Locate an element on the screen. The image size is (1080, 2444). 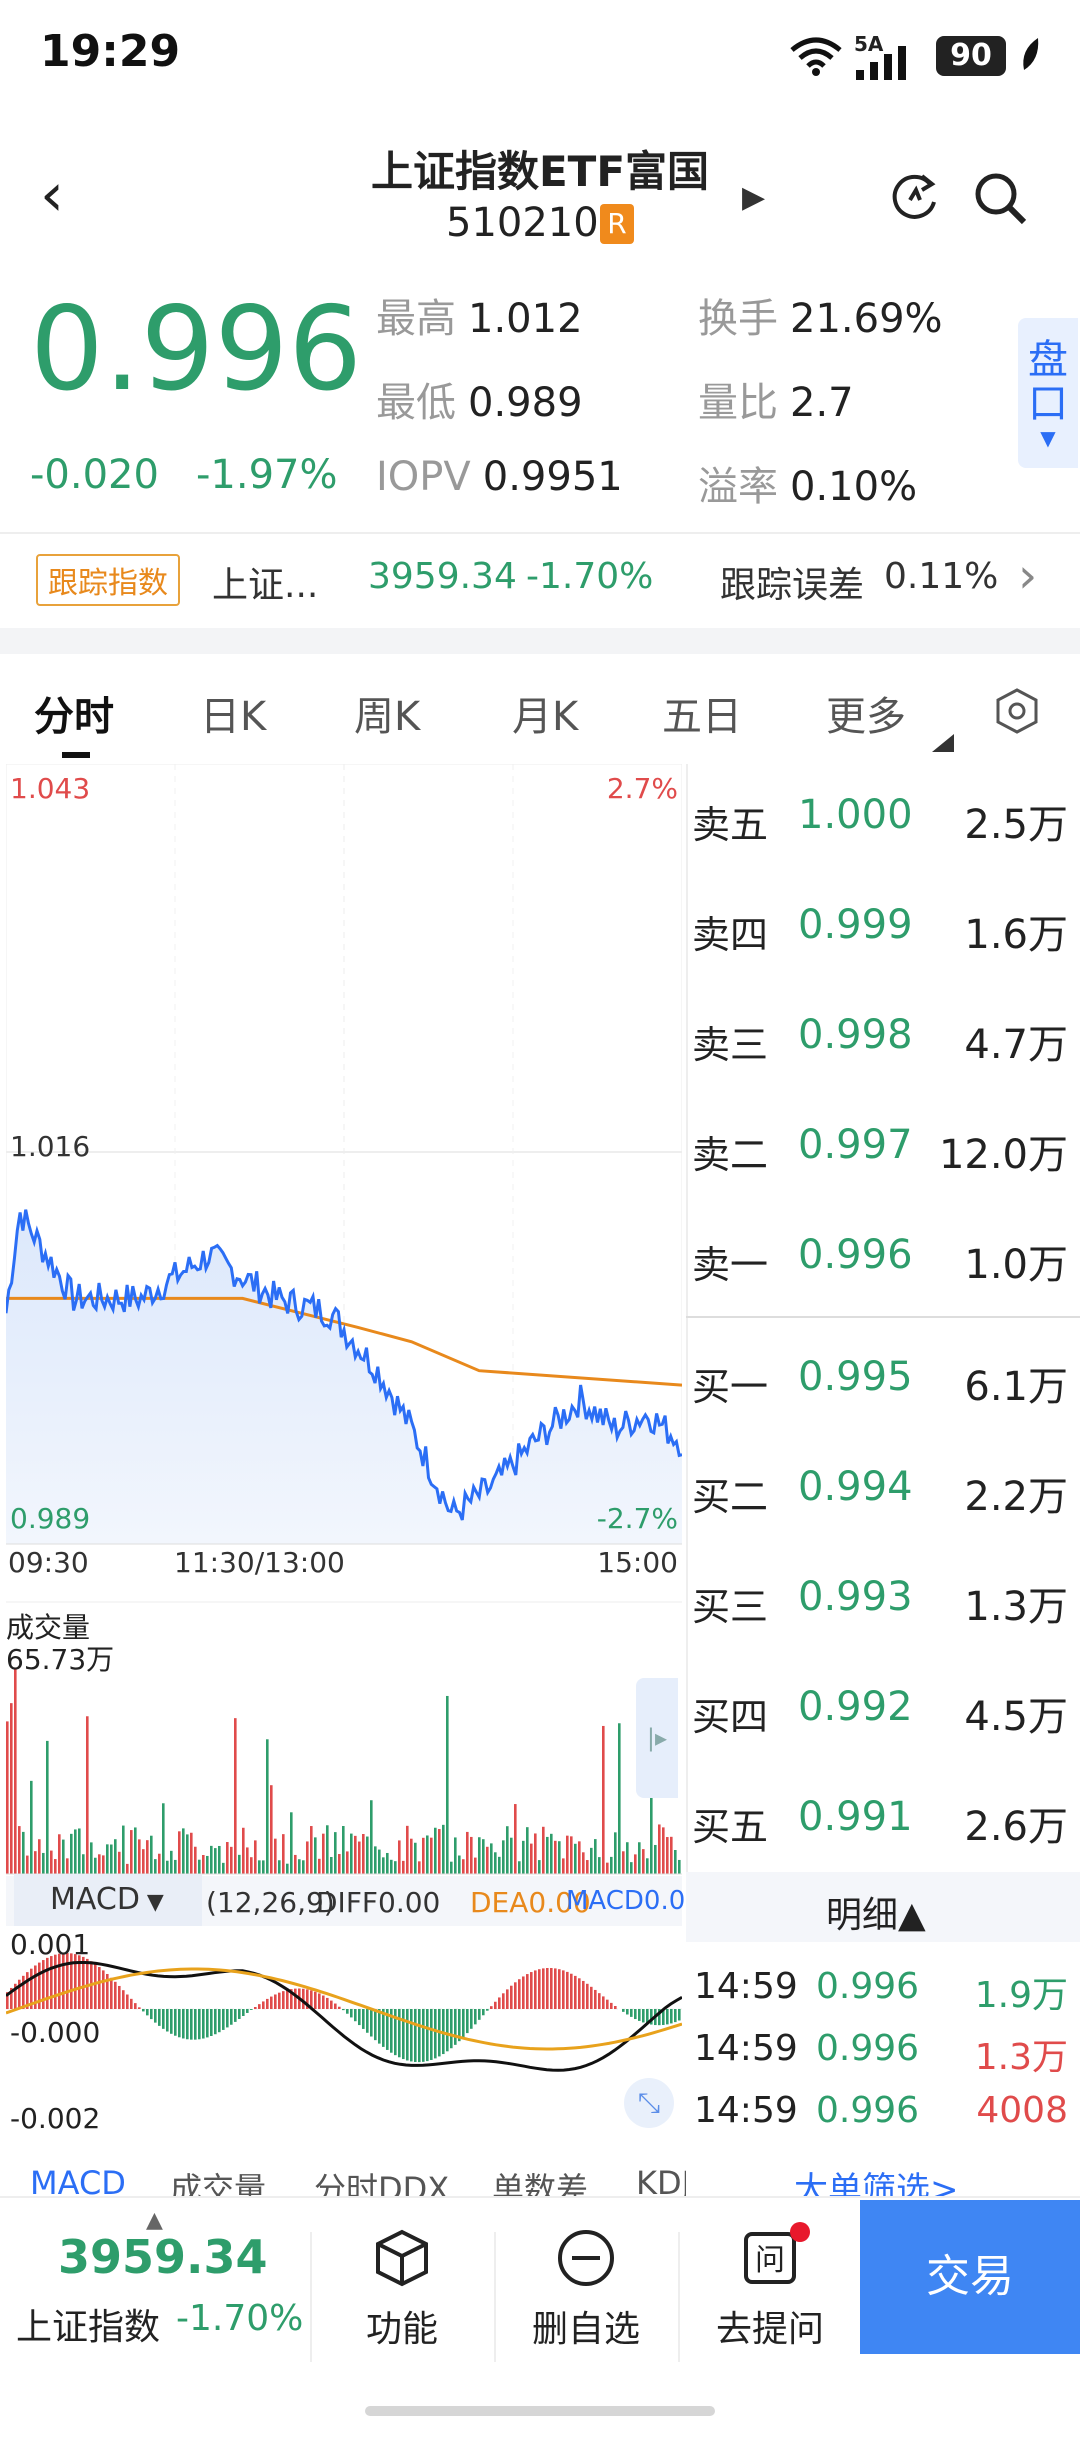
bid-row: 买五 0.991 2.6万 is located at coordinates (883, 1821).